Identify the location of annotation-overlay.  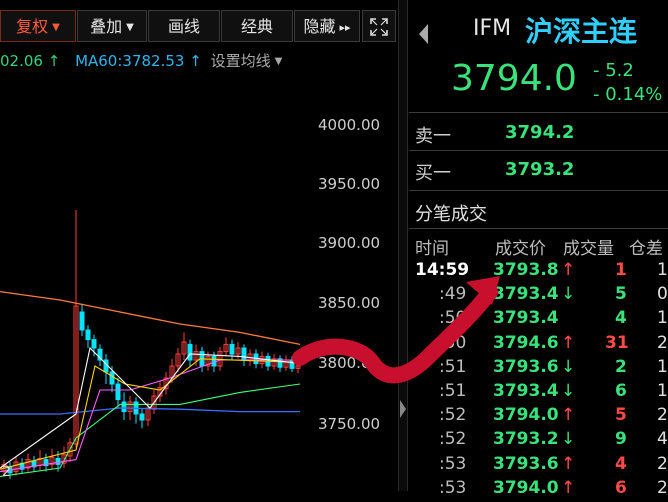
(396, 330).